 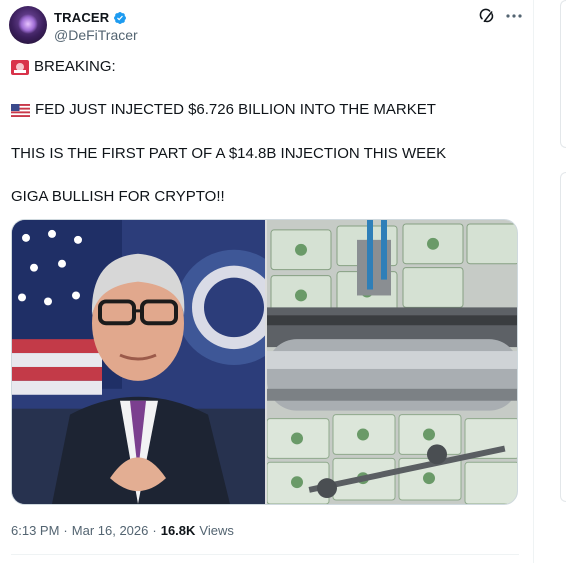 I want to click on avatar, so click(x=28, y=25).